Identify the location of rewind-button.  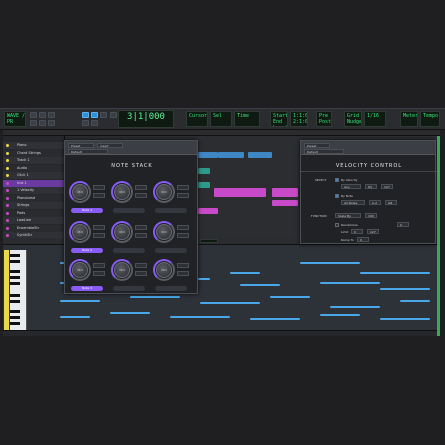
(33, 123).